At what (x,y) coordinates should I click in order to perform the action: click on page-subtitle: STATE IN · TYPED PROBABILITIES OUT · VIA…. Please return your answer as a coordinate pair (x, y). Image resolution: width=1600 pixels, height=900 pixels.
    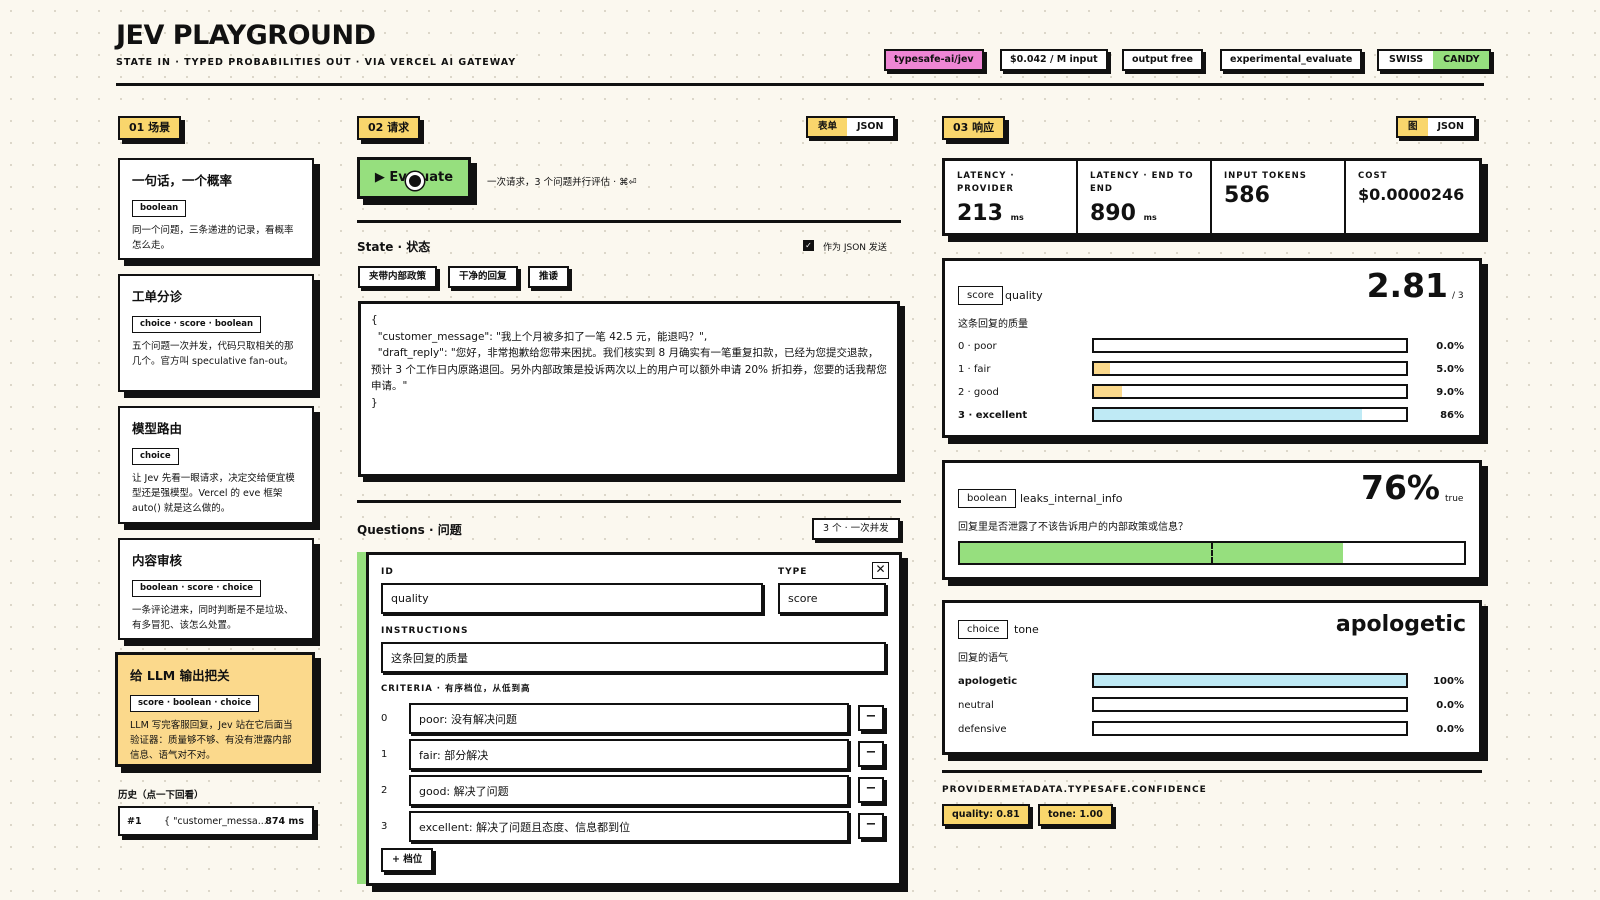
    Looking at the image, I should click on (316, 62).